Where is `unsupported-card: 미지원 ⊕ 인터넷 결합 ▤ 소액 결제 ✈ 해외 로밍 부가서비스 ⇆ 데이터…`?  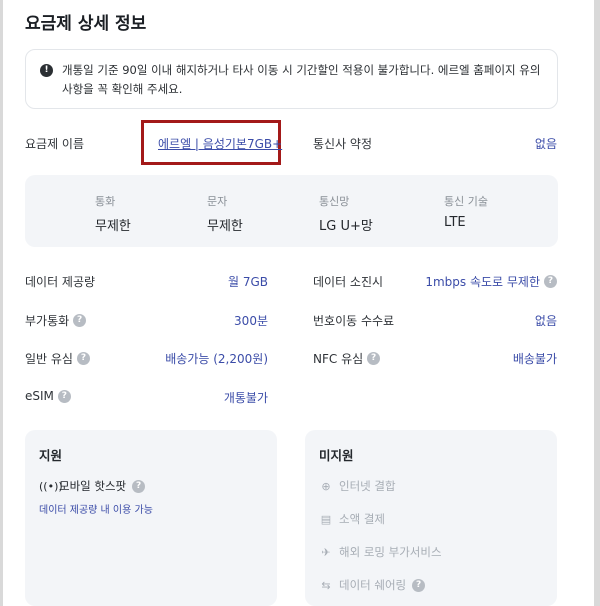
unsupported-card: 미지원 ⊕ 인터넷 결합 ▤ 소액 결제 ✈ 해외 로밍 부가서비스 ⇆ 데이터… is located at coordinates (431, 518).